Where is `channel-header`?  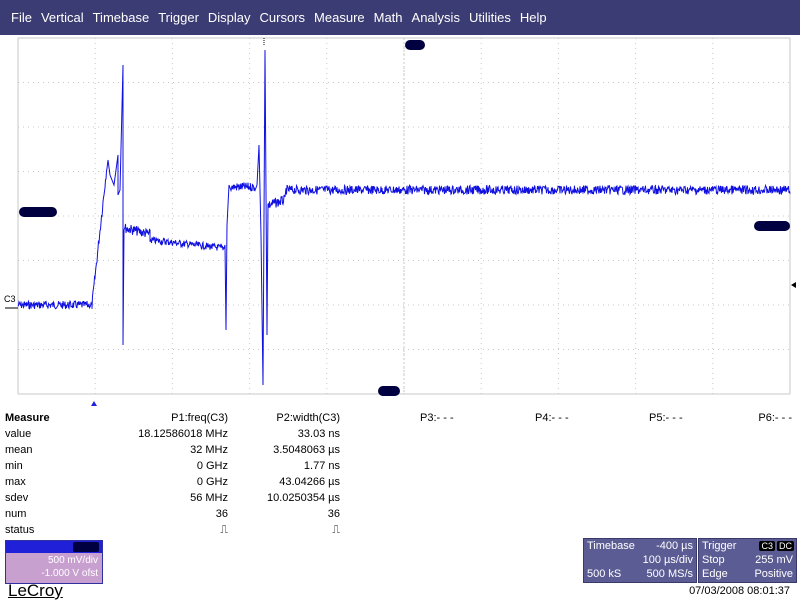 channel-header is located at coordinates (54, 547).